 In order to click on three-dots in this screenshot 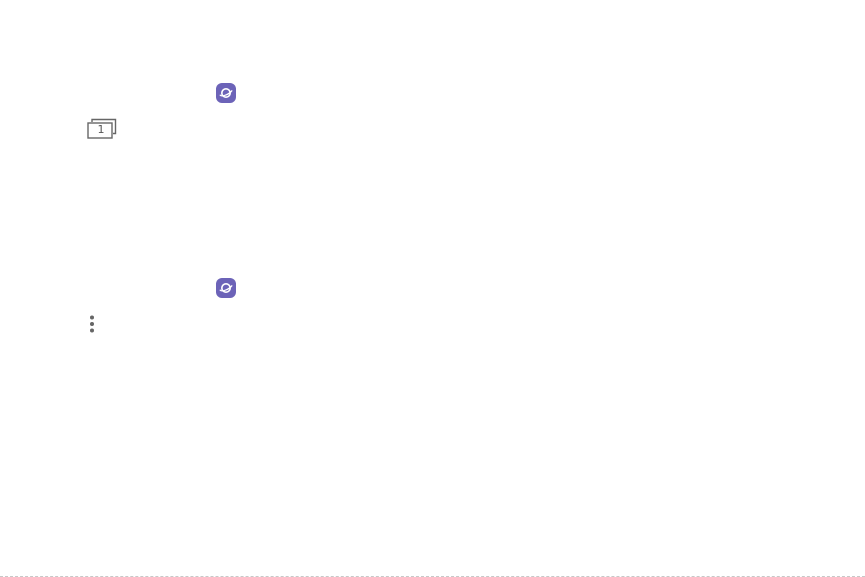, I will do `click(92, 324)`.